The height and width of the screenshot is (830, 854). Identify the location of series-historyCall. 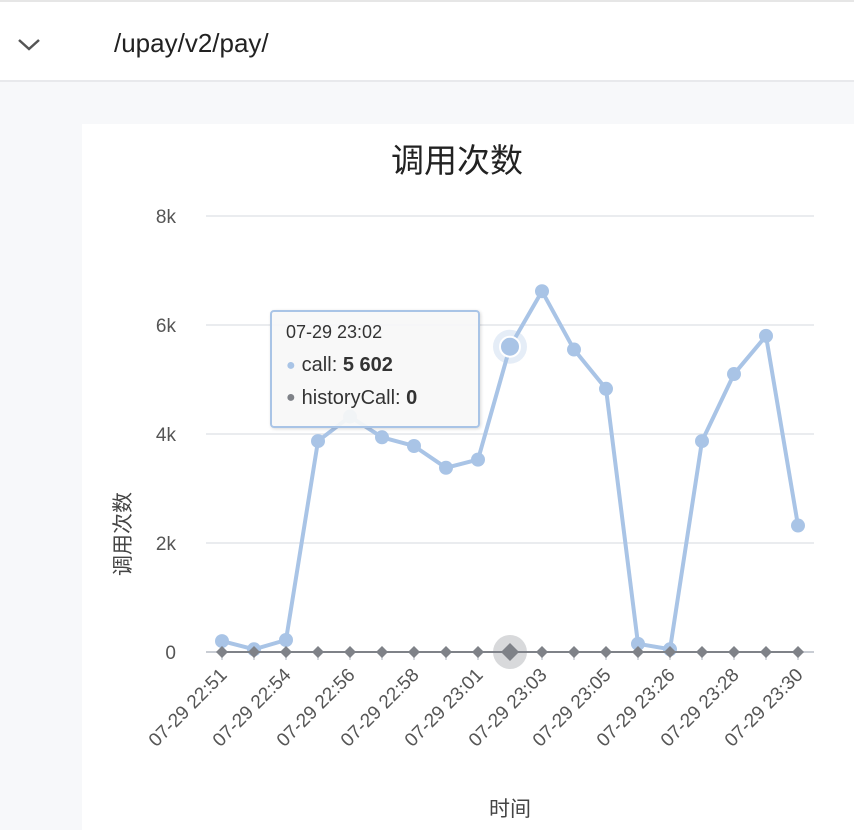
(510, 652).